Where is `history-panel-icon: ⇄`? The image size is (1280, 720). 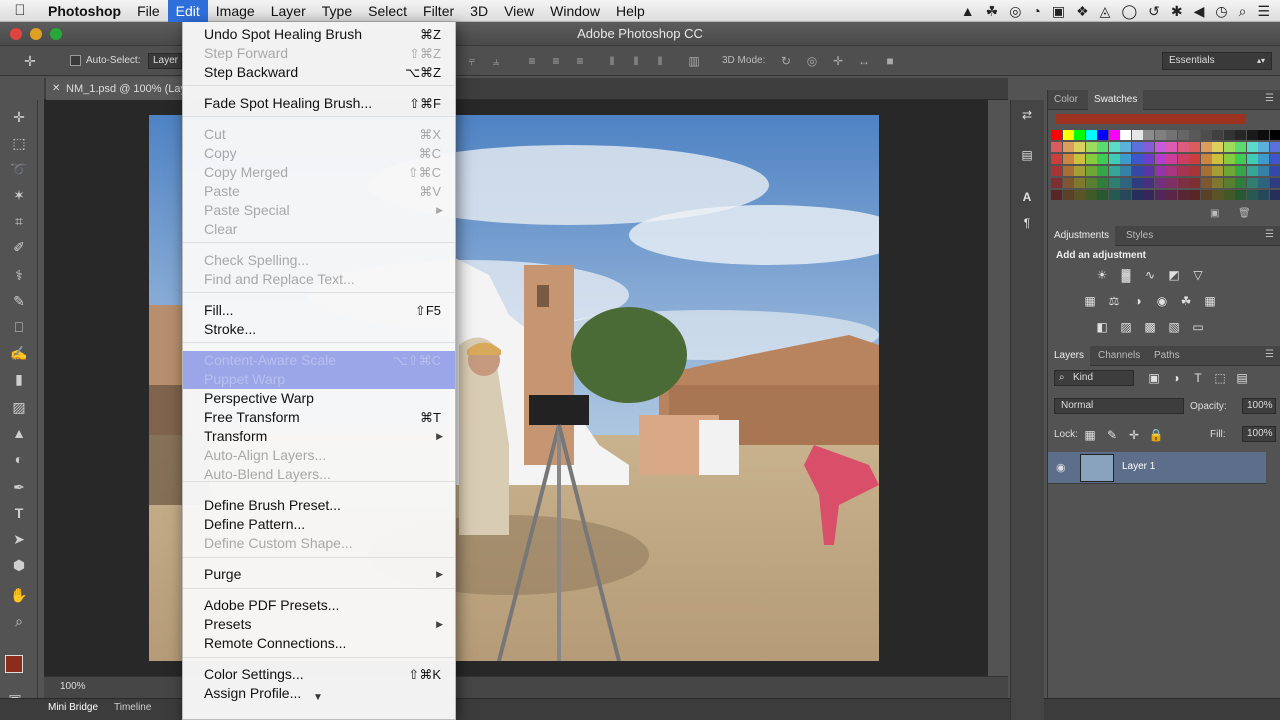 history-panel-icon: ⇄ is located at coordinates (1027, 115).